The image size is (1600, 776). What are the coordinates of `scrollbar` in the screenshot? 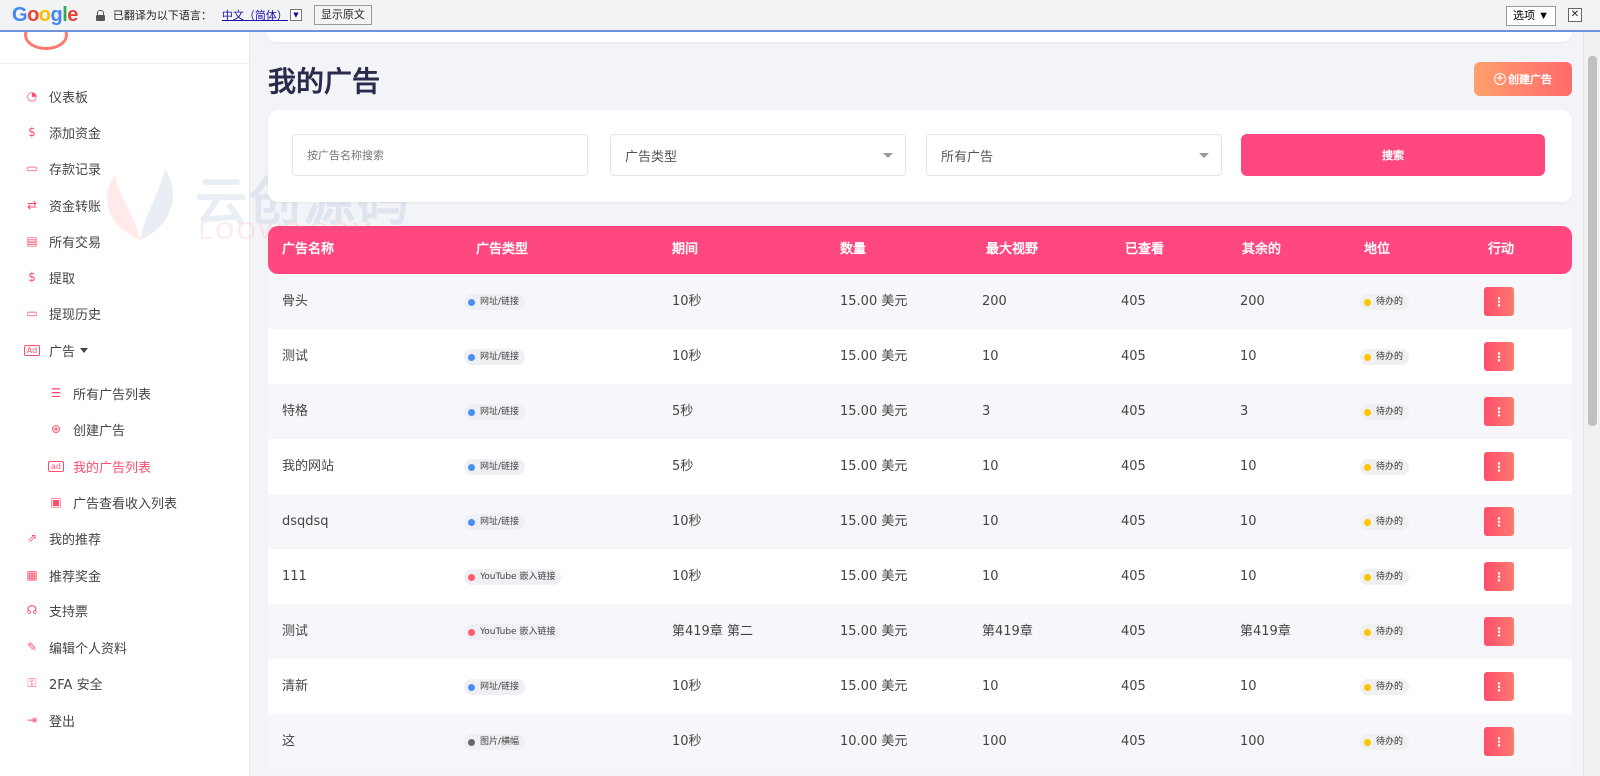 It's located at (1591, 404).